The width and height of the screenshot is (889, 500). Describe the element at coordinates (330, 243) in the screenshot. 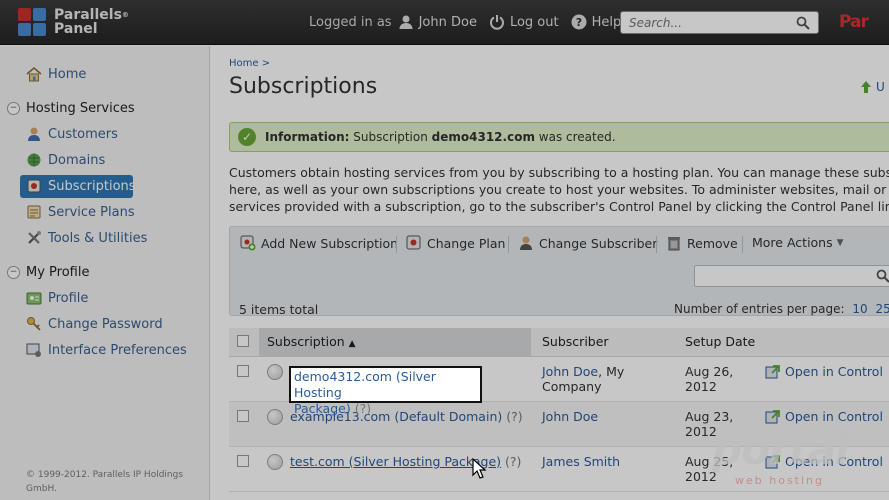

I see `add-subscription-label: Add New Subscription` at that location.